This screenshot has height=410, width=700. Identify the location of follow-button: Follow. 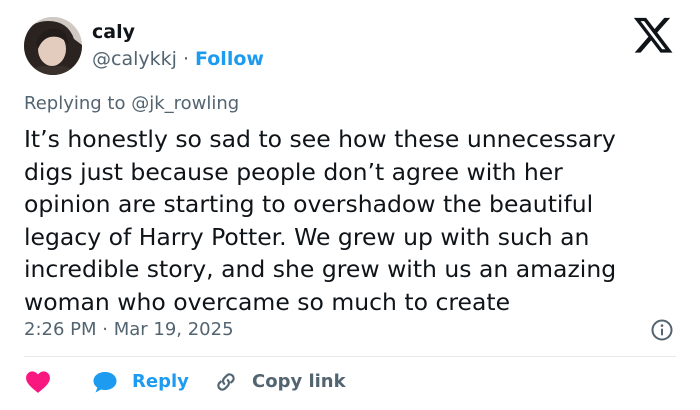
(229, 59).